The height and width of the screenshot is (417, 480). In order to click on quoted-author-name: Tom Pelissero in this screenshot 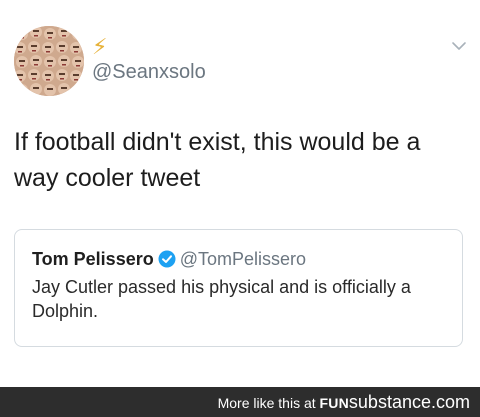, I will do `click(93, 259)`.